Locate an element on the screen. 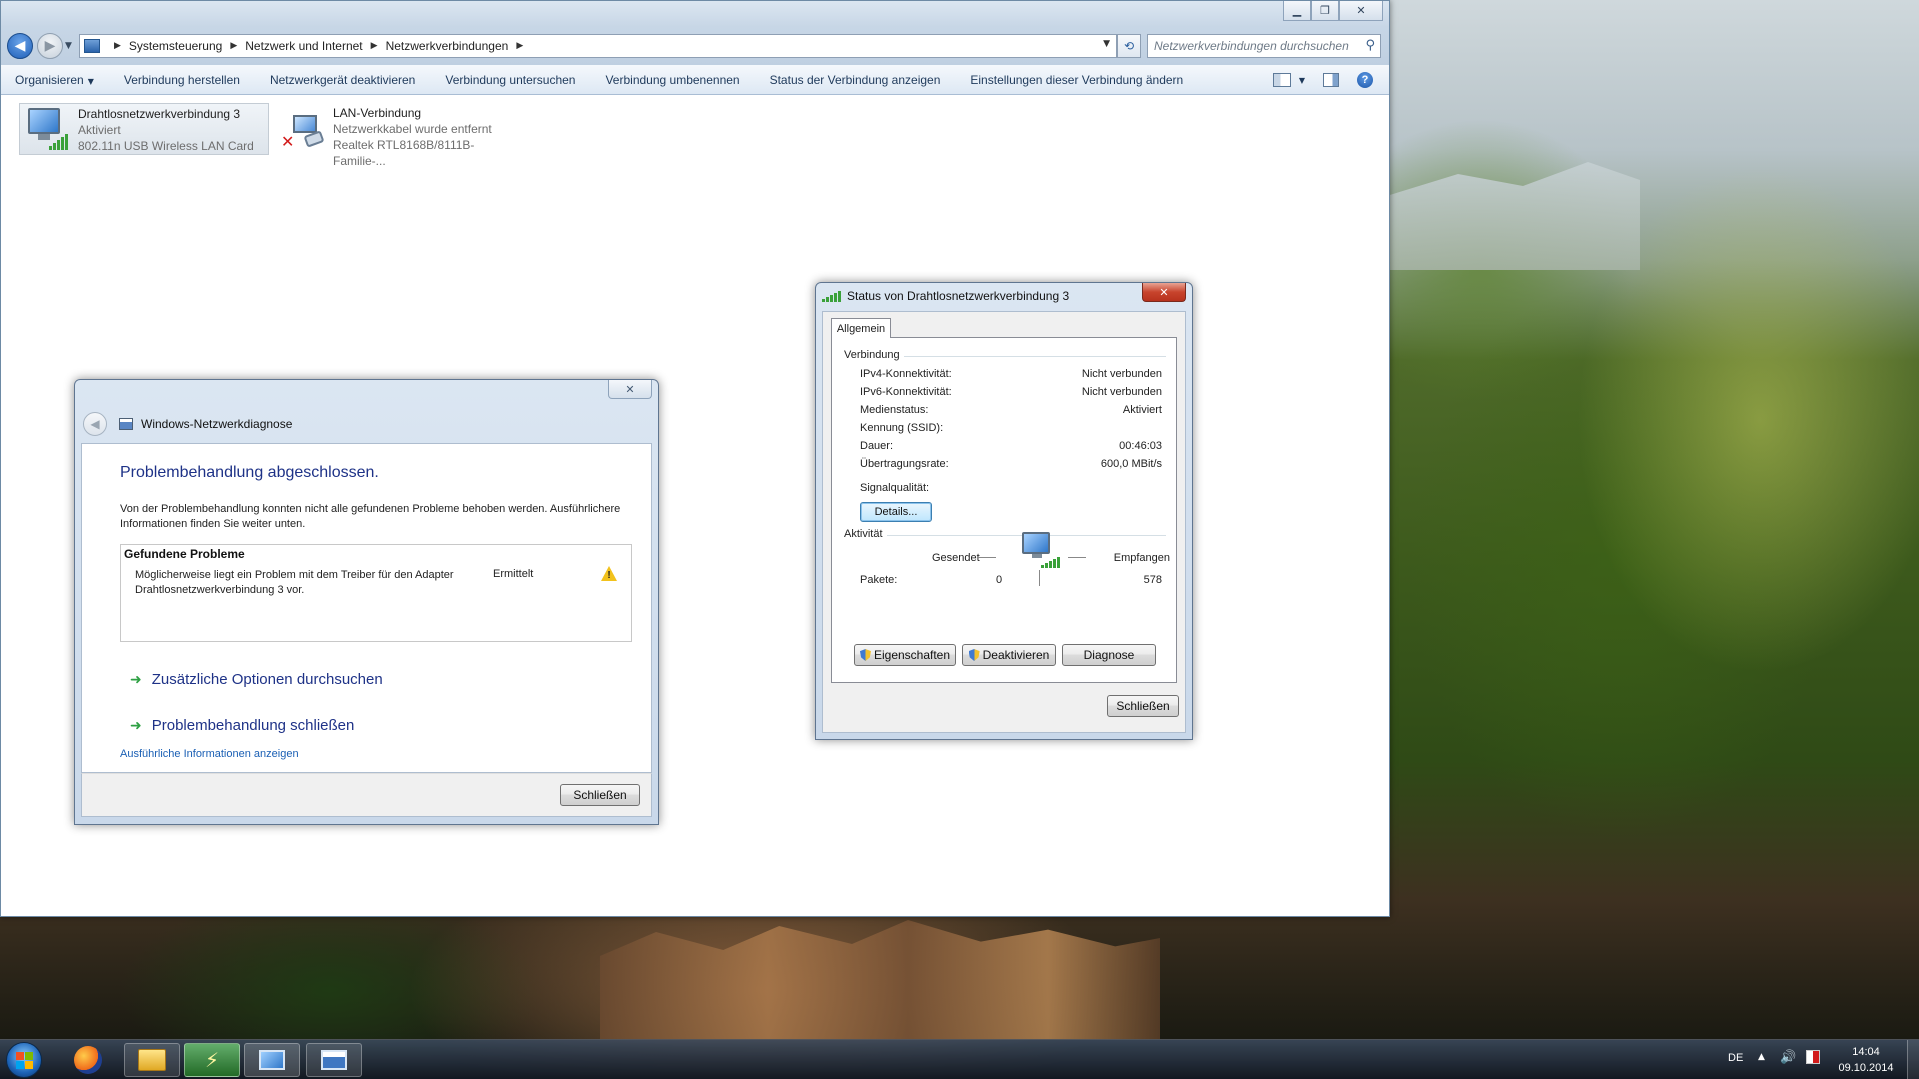  view-controls: ▼ ? is located at coordinates (1322, 80).